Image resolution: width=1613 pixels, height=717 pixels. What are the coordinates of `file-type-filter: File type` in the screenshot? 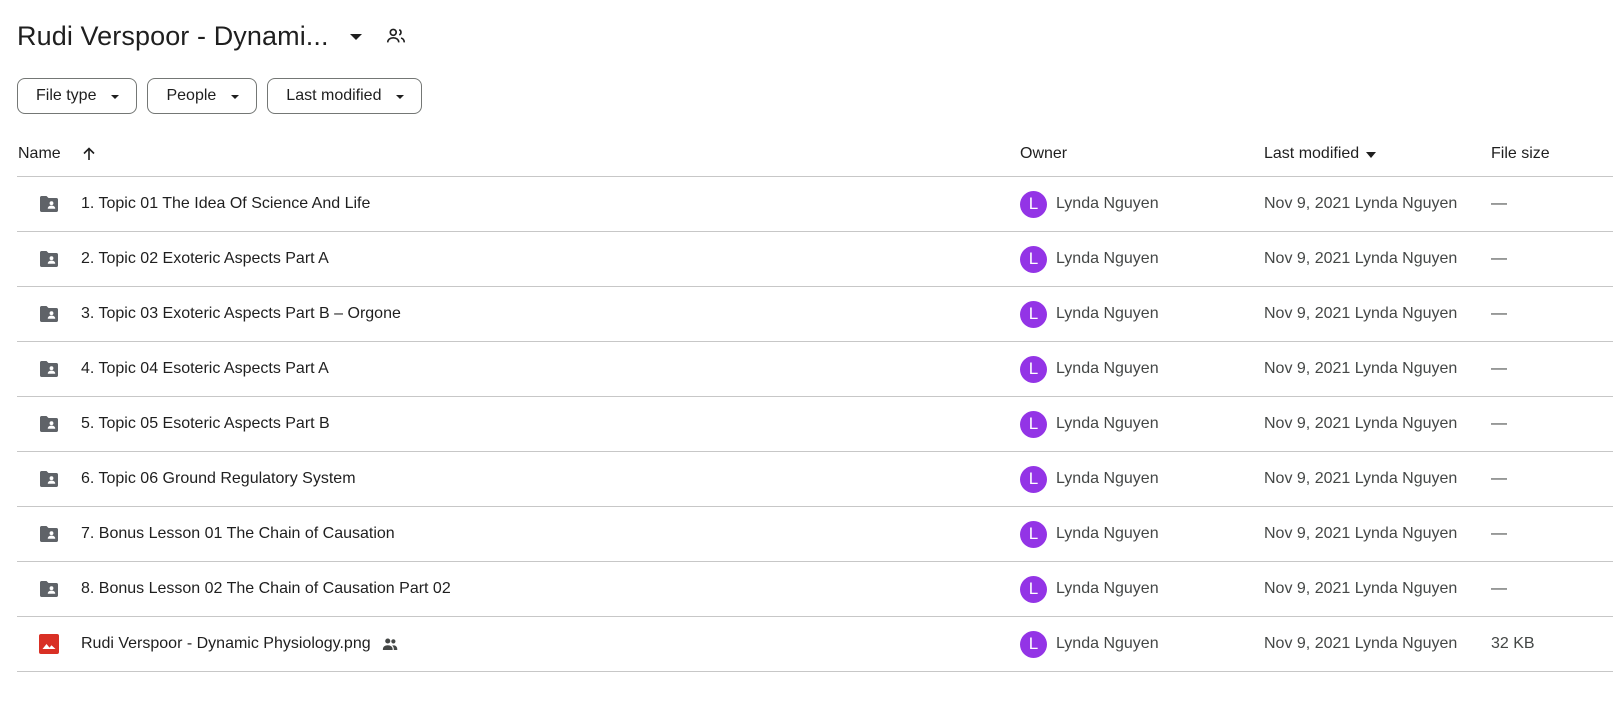 It's located at (77, 96).